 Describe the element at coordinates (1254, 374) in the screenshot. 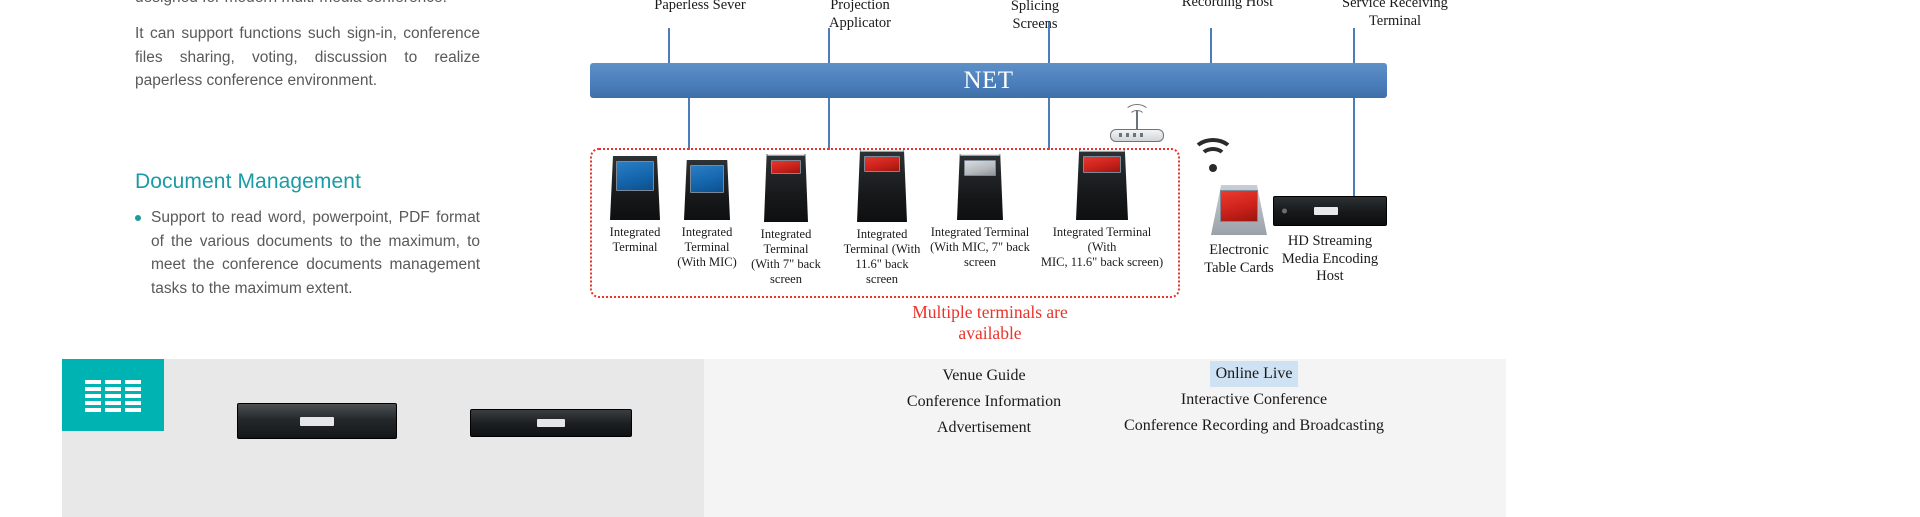

I see `feature-item-highlighted: Online Live` at that location.